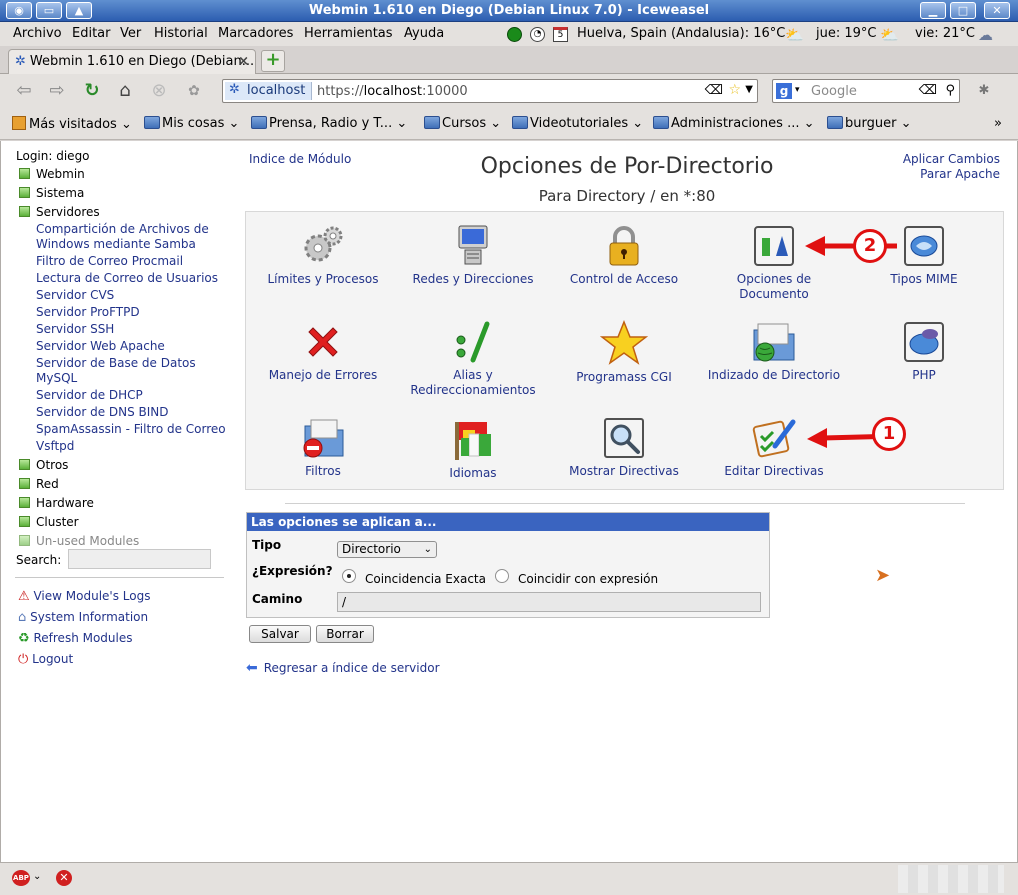 This screenshot has height=895, width=1018. What do you see at coordinates (984, 91) in the screenshot?
I see `bug-icon: ✱` at bounding box center [984, 91].